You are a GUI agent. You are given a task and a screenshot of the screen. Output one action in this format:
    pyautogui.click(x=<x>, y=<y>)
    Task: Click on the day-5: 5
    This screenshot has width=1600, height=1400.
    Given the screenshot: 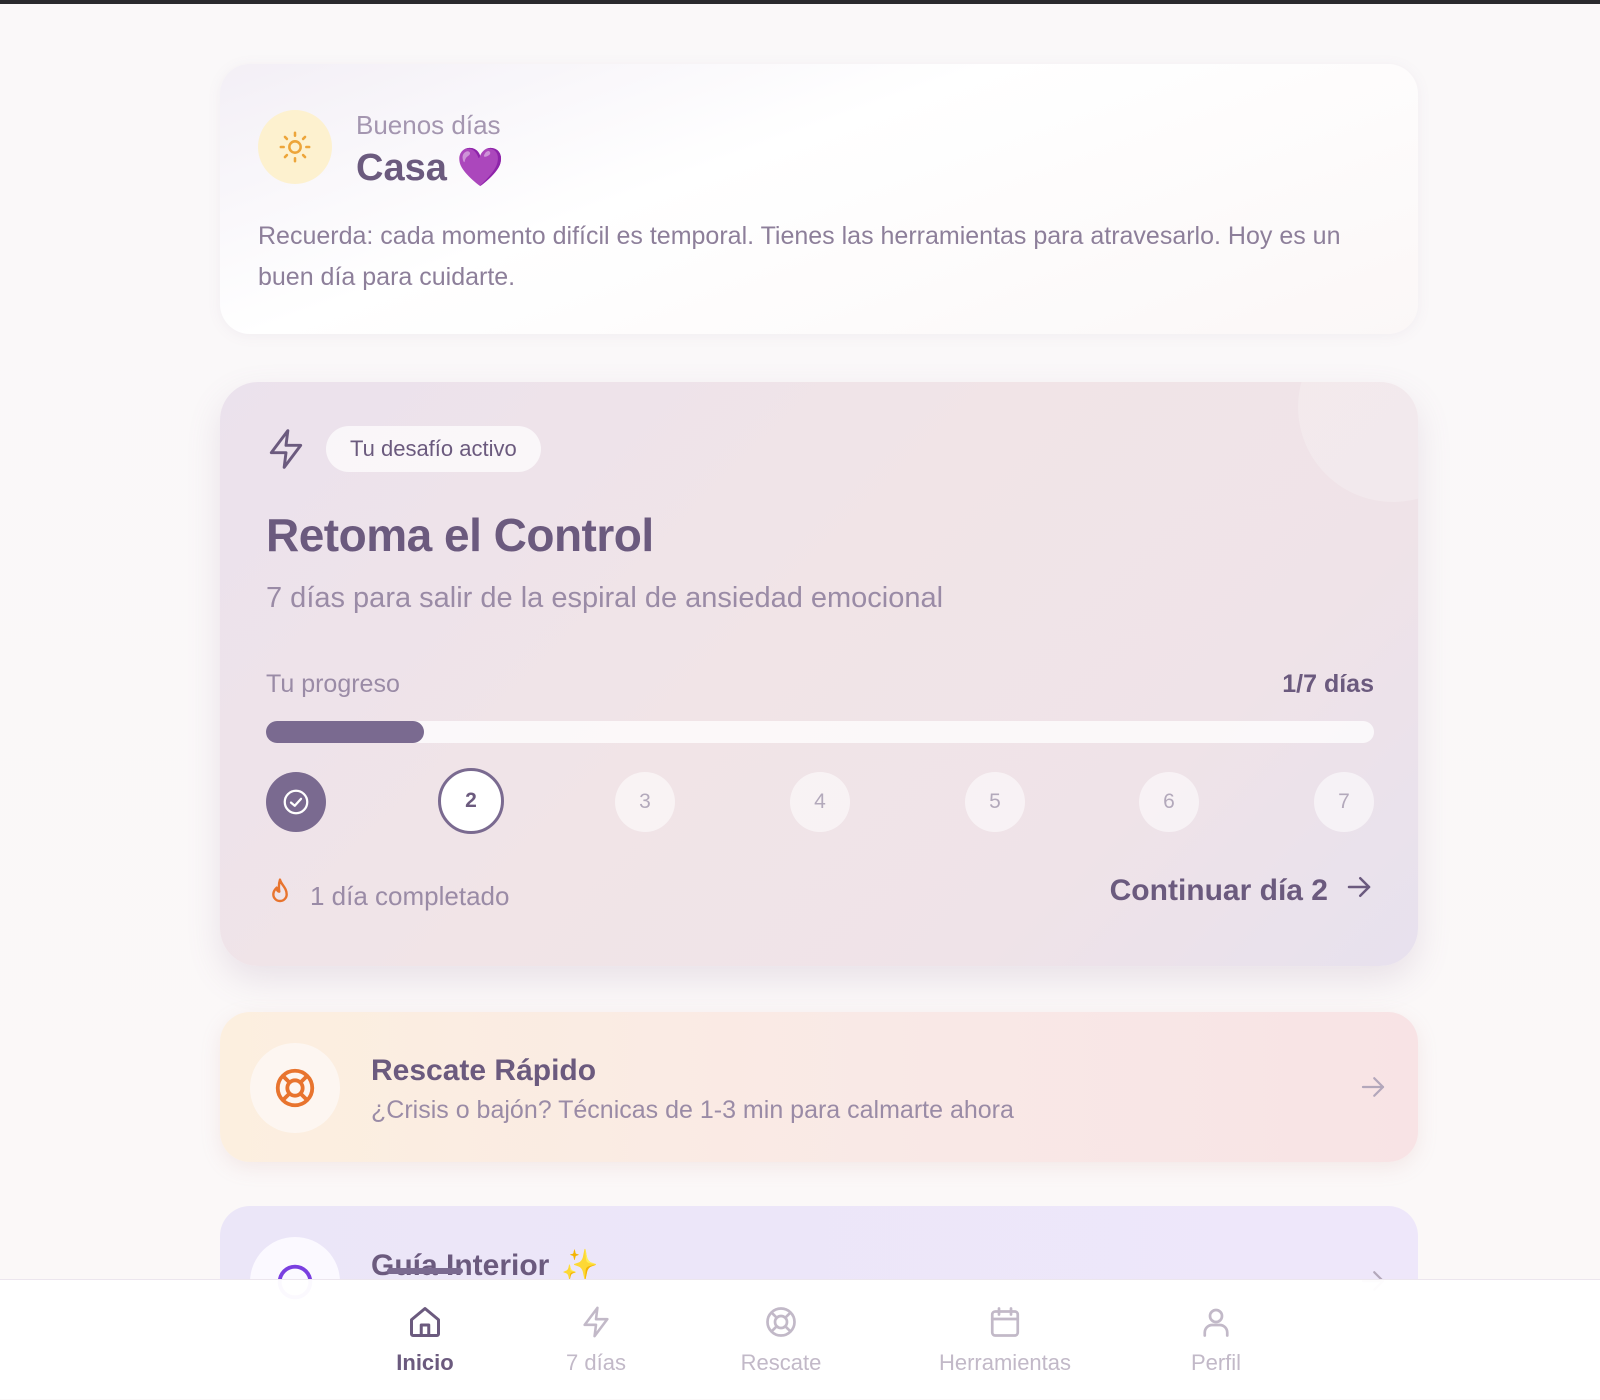 What is the action you would take?
    pyautogui.click(x=995, y=802)
    